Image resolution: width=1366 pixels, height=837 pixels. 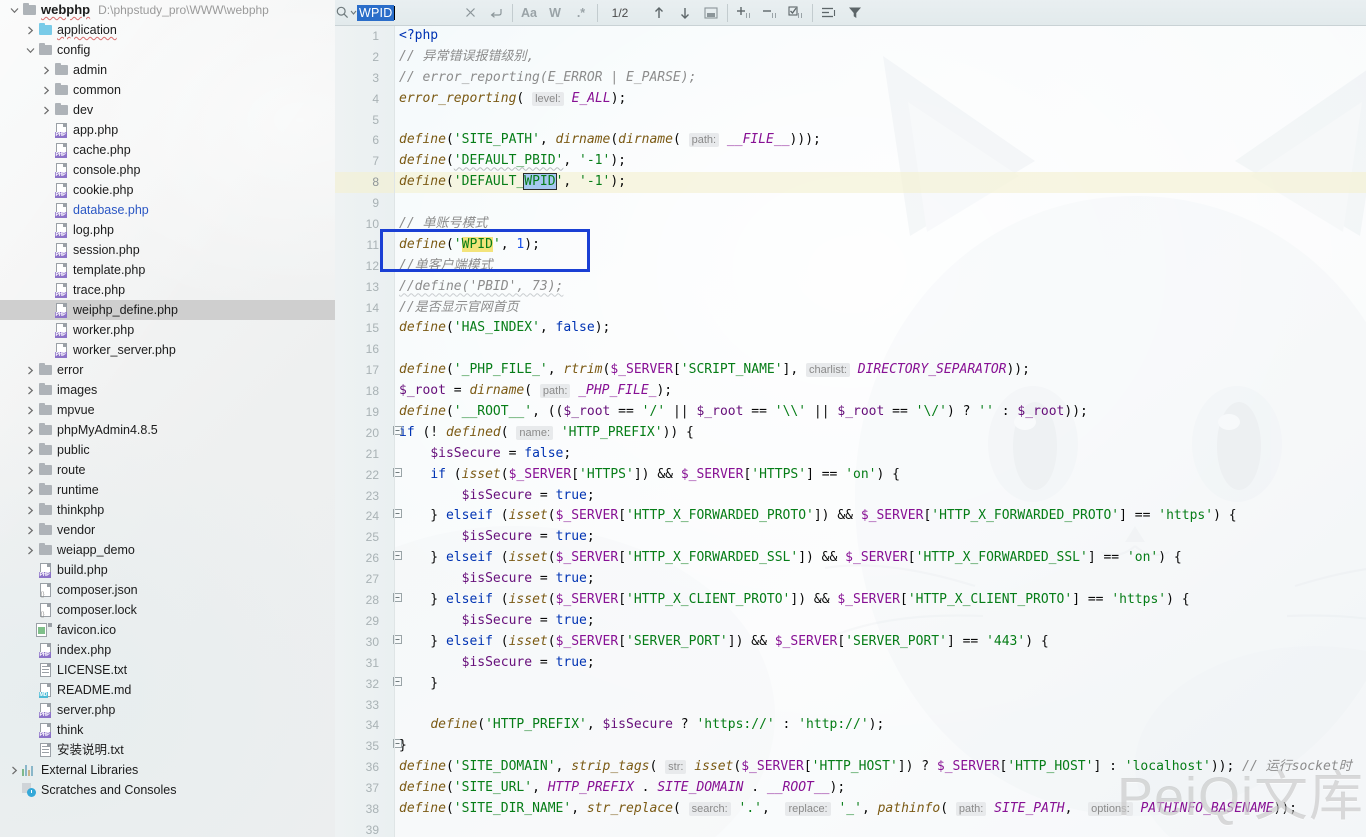 I want to click on remove-line-icon, so click(x=770, y=12).